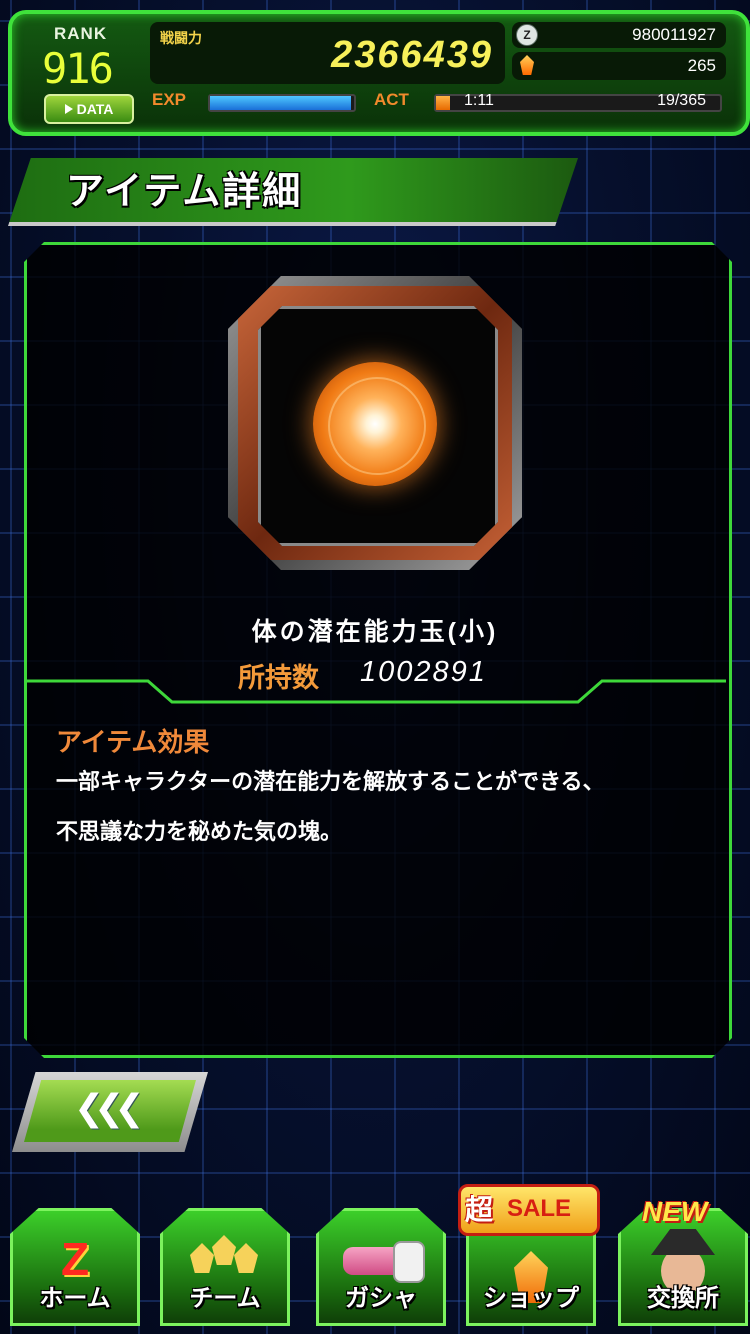 Image resolution: width=750 pixels, height=1334 pixels. Describe the element at coordinates (391, 99) in the screenshot. I see `act-label: ACT` at that location.